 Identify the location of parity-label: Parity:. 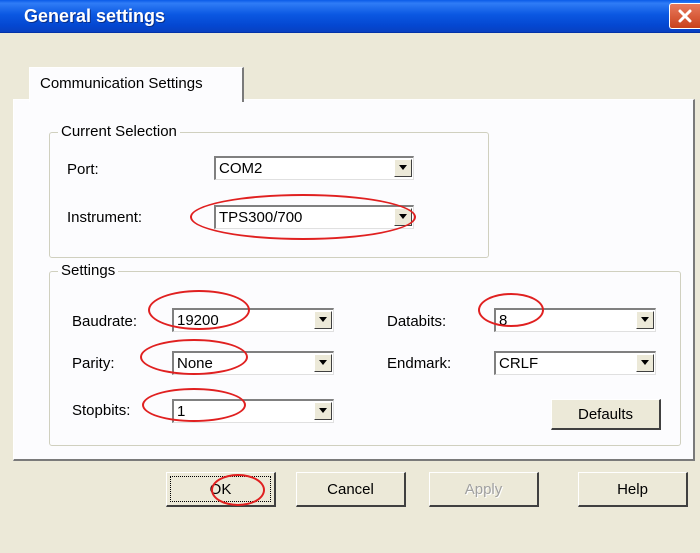
(93, 363).